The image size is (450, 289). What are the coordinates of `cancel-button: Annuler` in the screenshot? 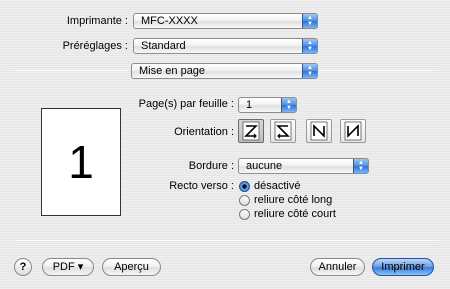 It's located at (337, 267).